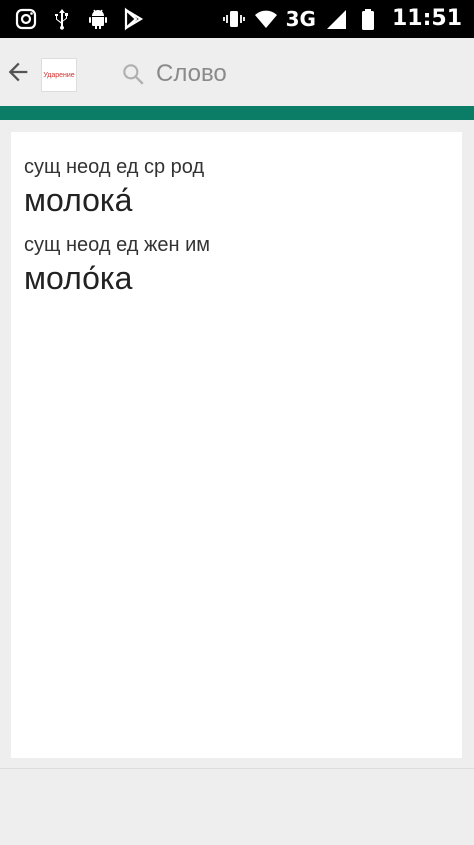  What do you see at coordinates (233, 19) in the screenshot?
I see `vibrate-icon` at bounding box center [233, 19].